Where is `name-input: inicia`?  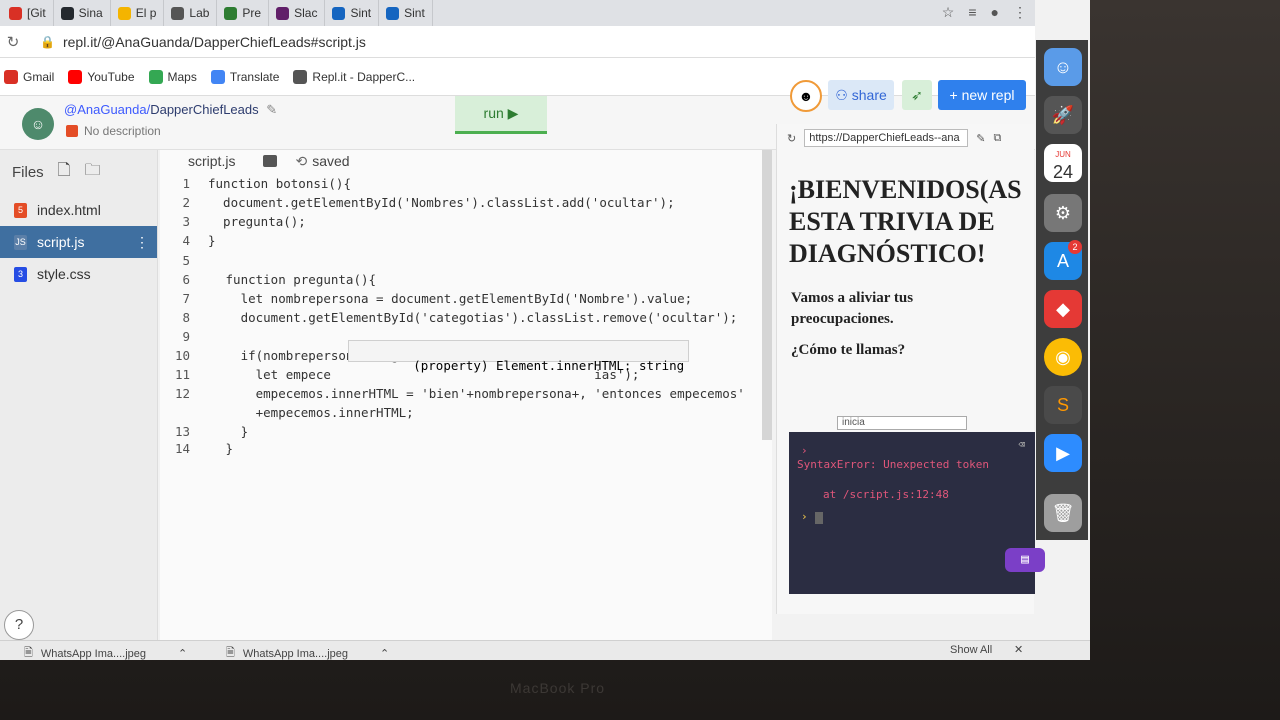
name-input: inicia is located at coordinates (902, 423).